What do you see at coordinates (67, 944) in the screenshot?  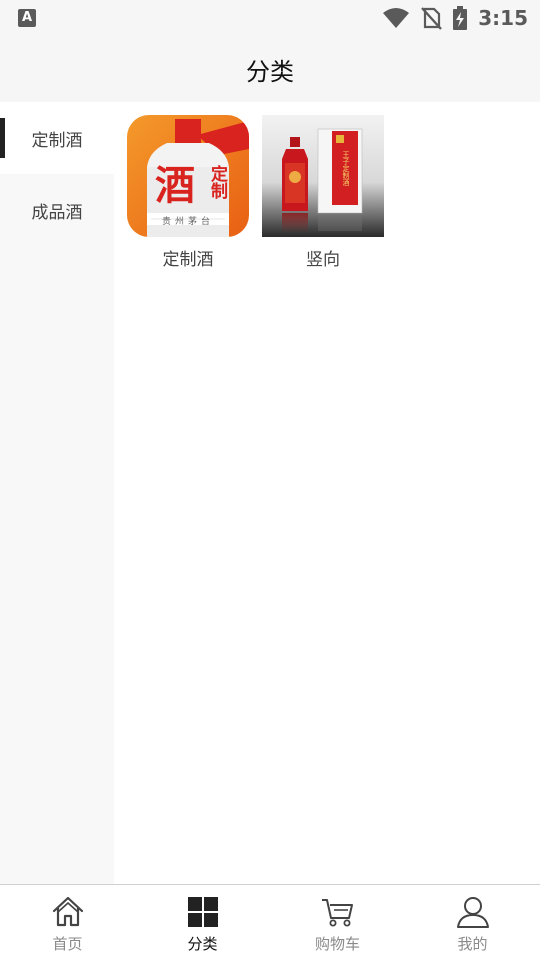 I see `nav-label: 首页` at bounding box center [67, 944].